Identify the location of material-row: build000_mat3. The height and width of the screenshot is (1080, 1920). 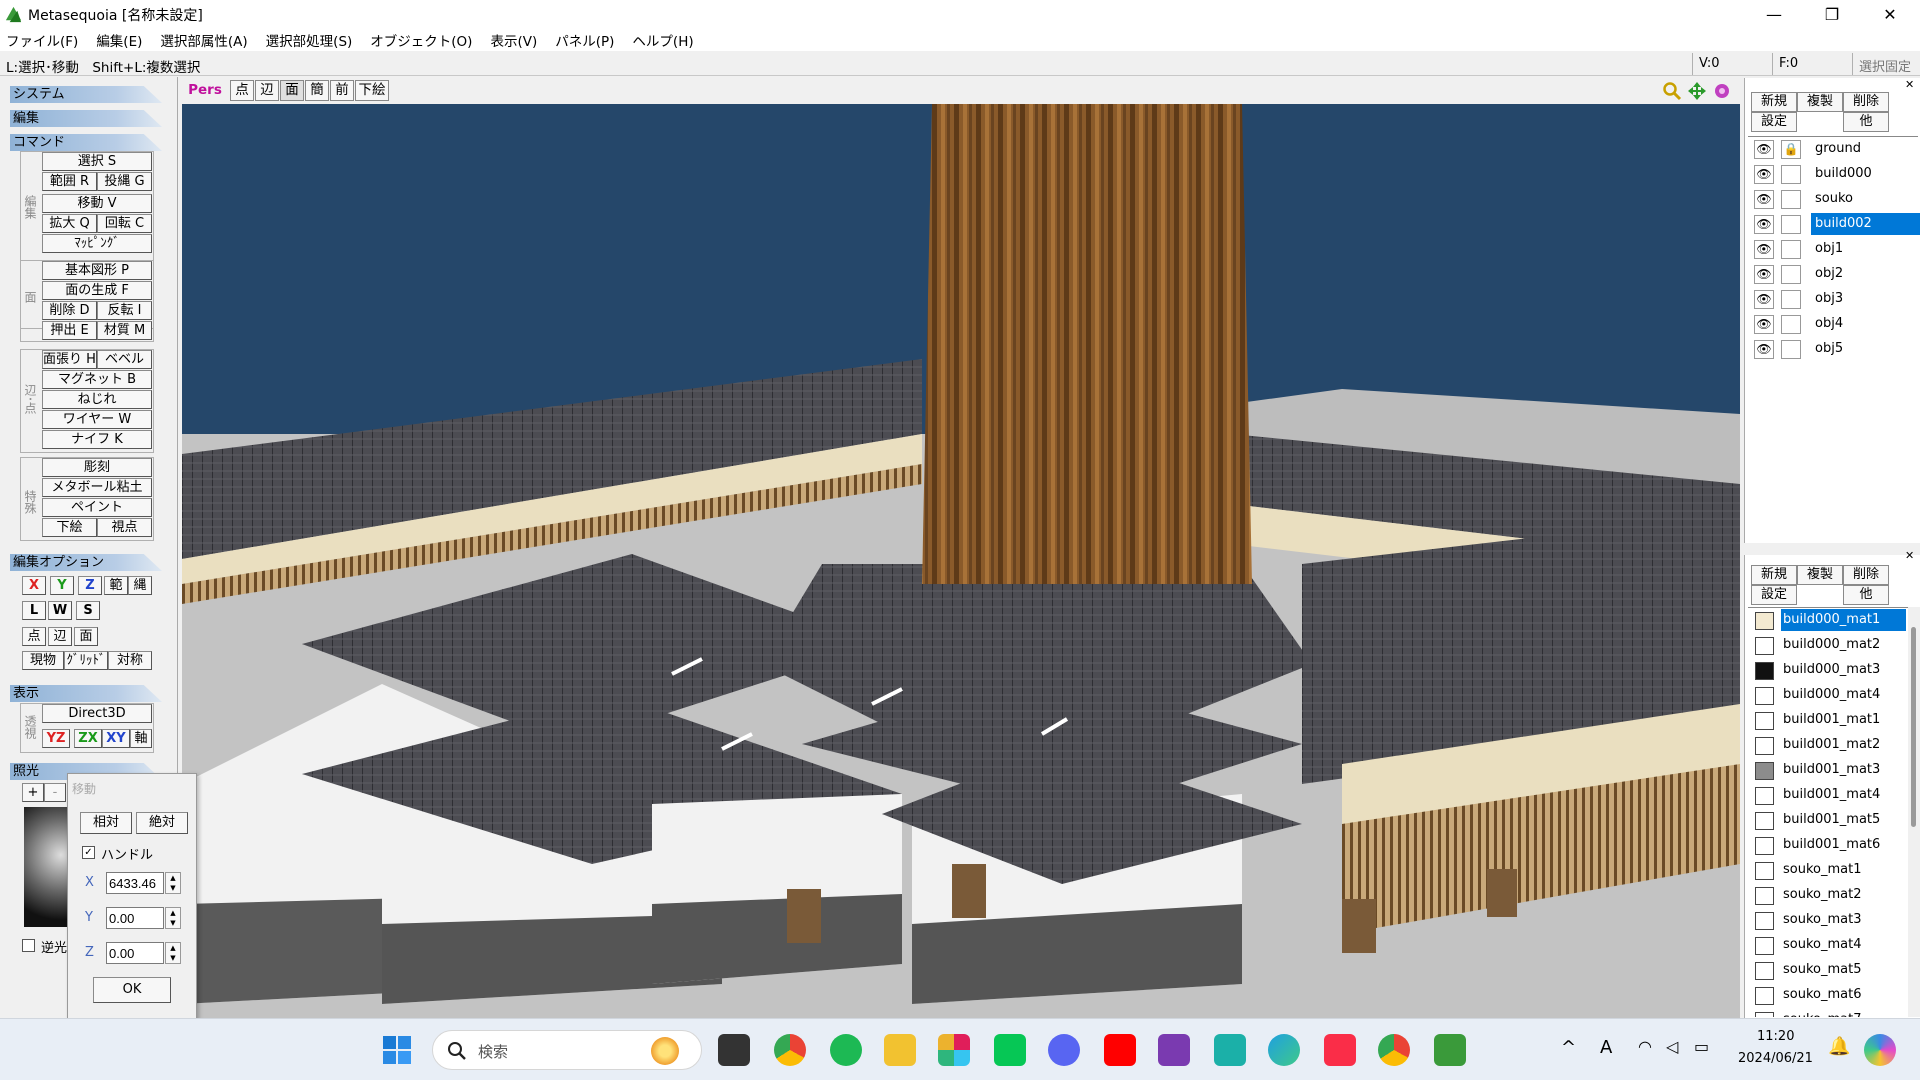
(1829, 670).